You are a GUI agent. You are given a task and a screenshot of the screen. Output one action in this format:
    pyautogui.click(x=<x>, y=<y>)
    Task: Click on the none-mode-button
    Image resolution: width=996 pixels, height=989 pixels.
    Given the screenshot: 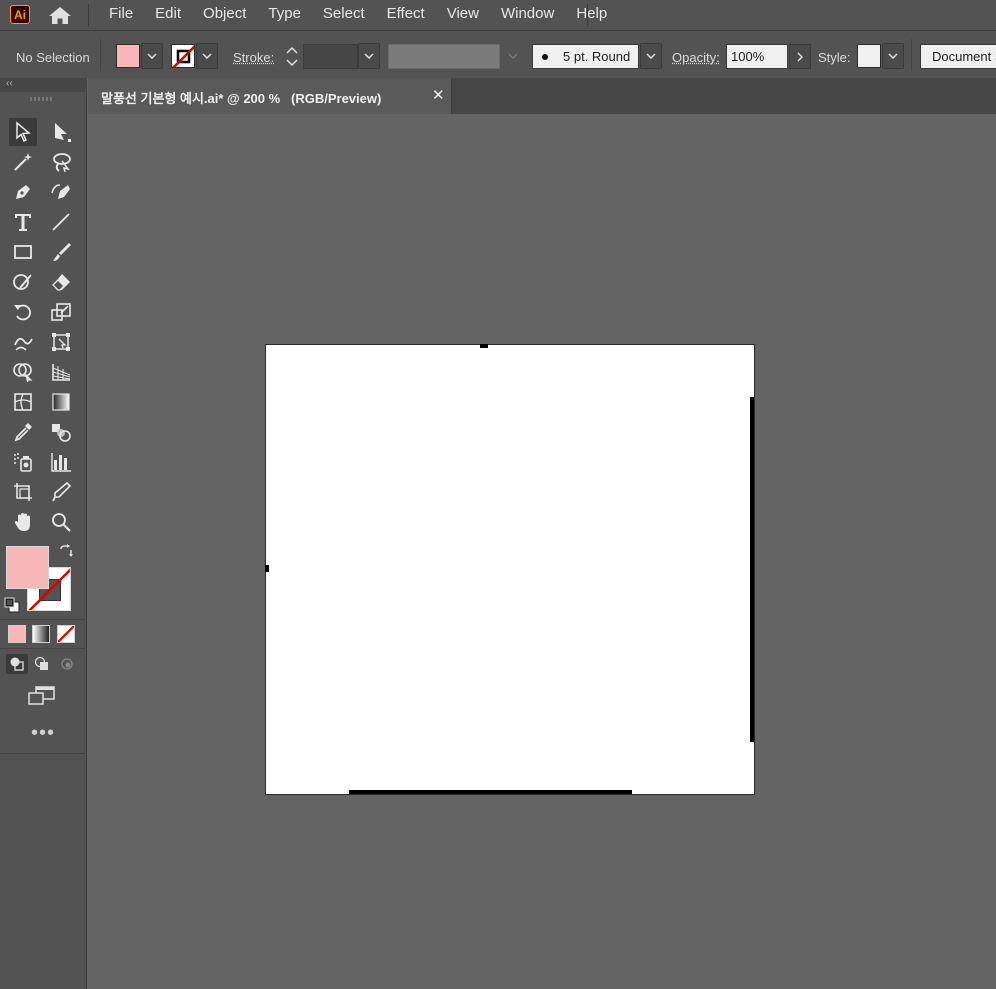 What is the action you would take?
    pyautogui.click(x=66, y=634)
    